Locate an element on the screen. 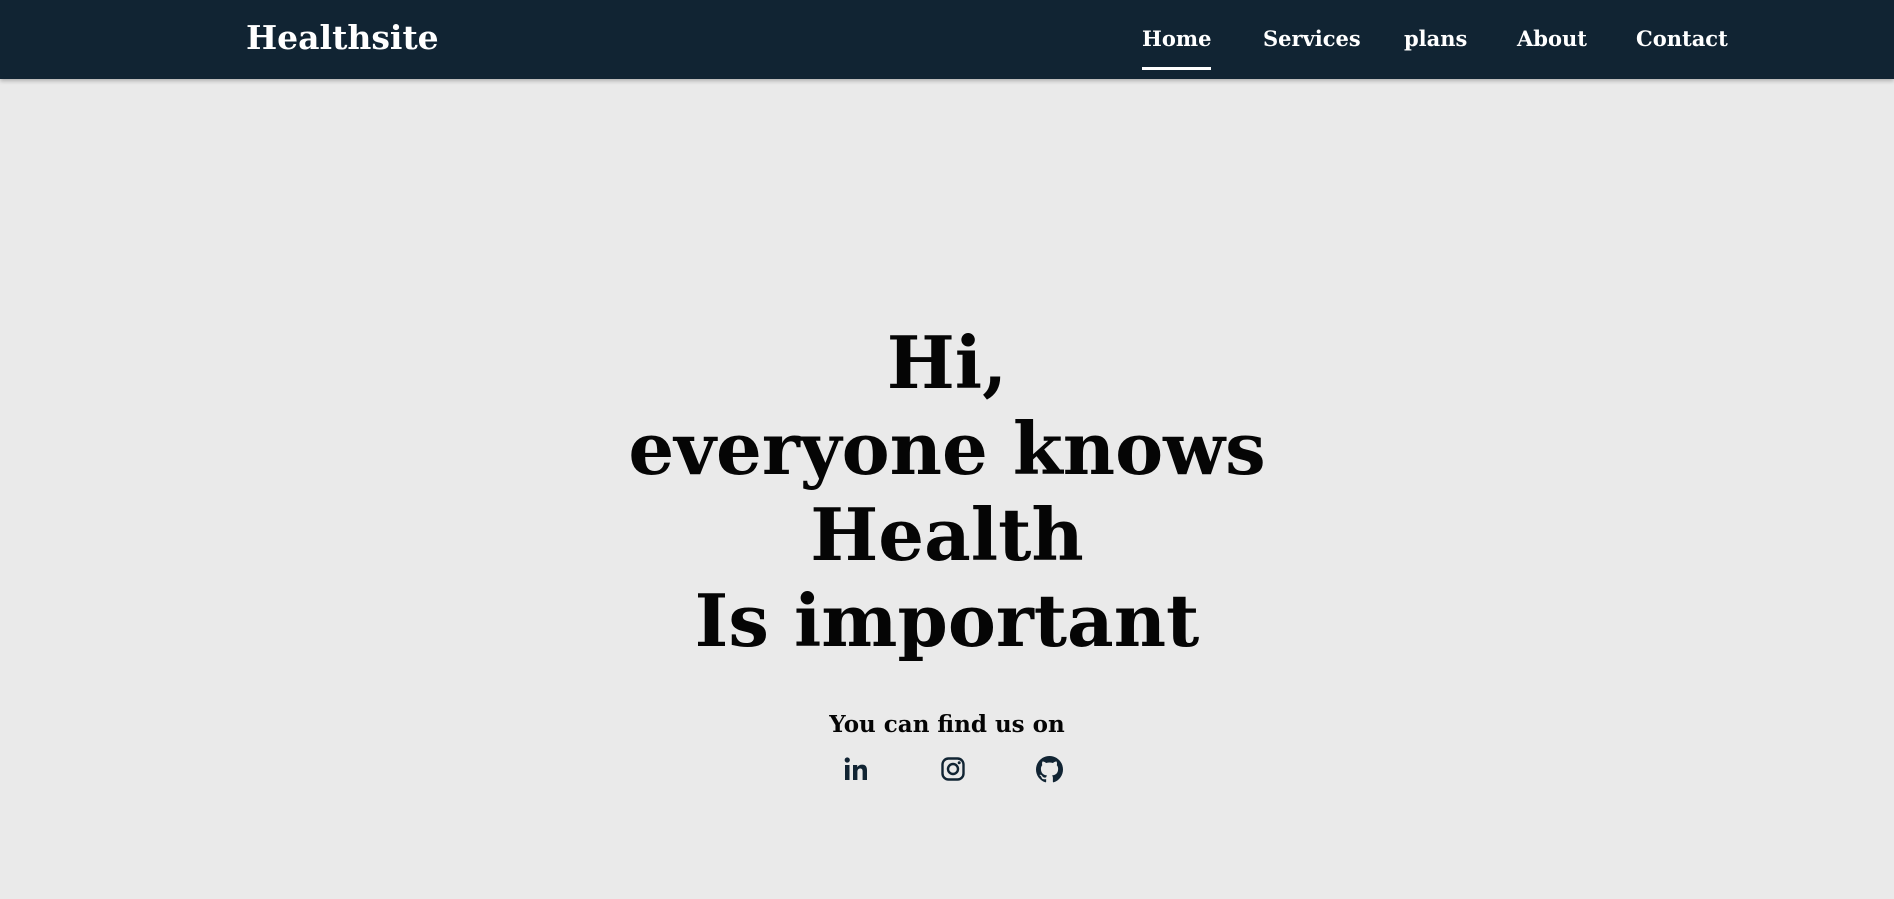 This screenshot has width=1894, height=899. hero-line-4: Is important is located at coordinates (947, 620).